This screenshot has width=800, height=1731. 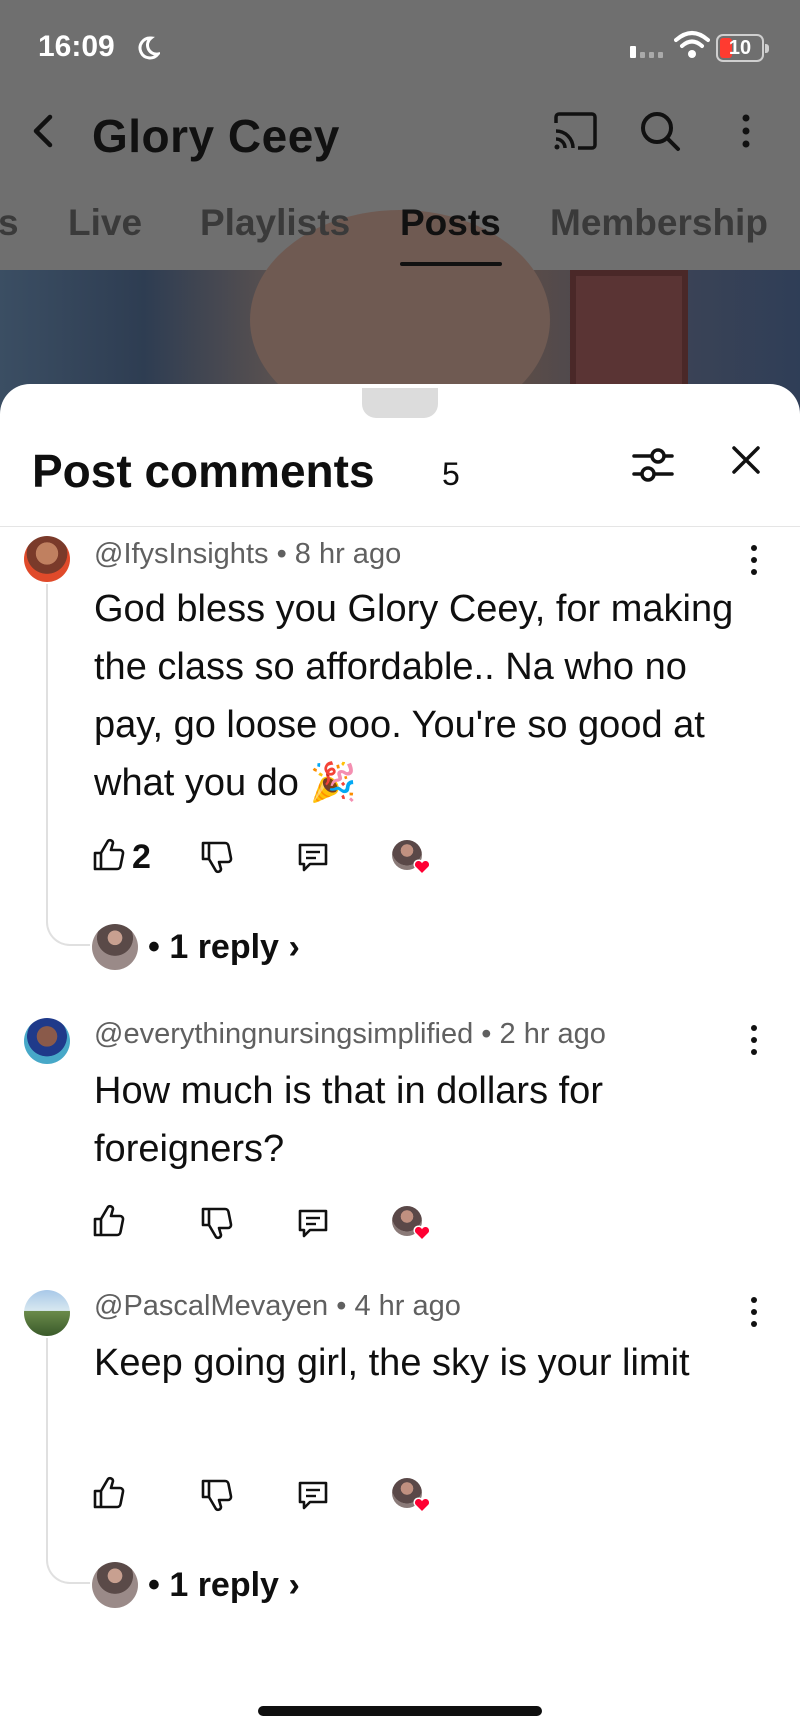 What do you see at coordinates (44, 131) in the screenshot?
I see `back-arrow-icon` at bounding box center [44, 131].